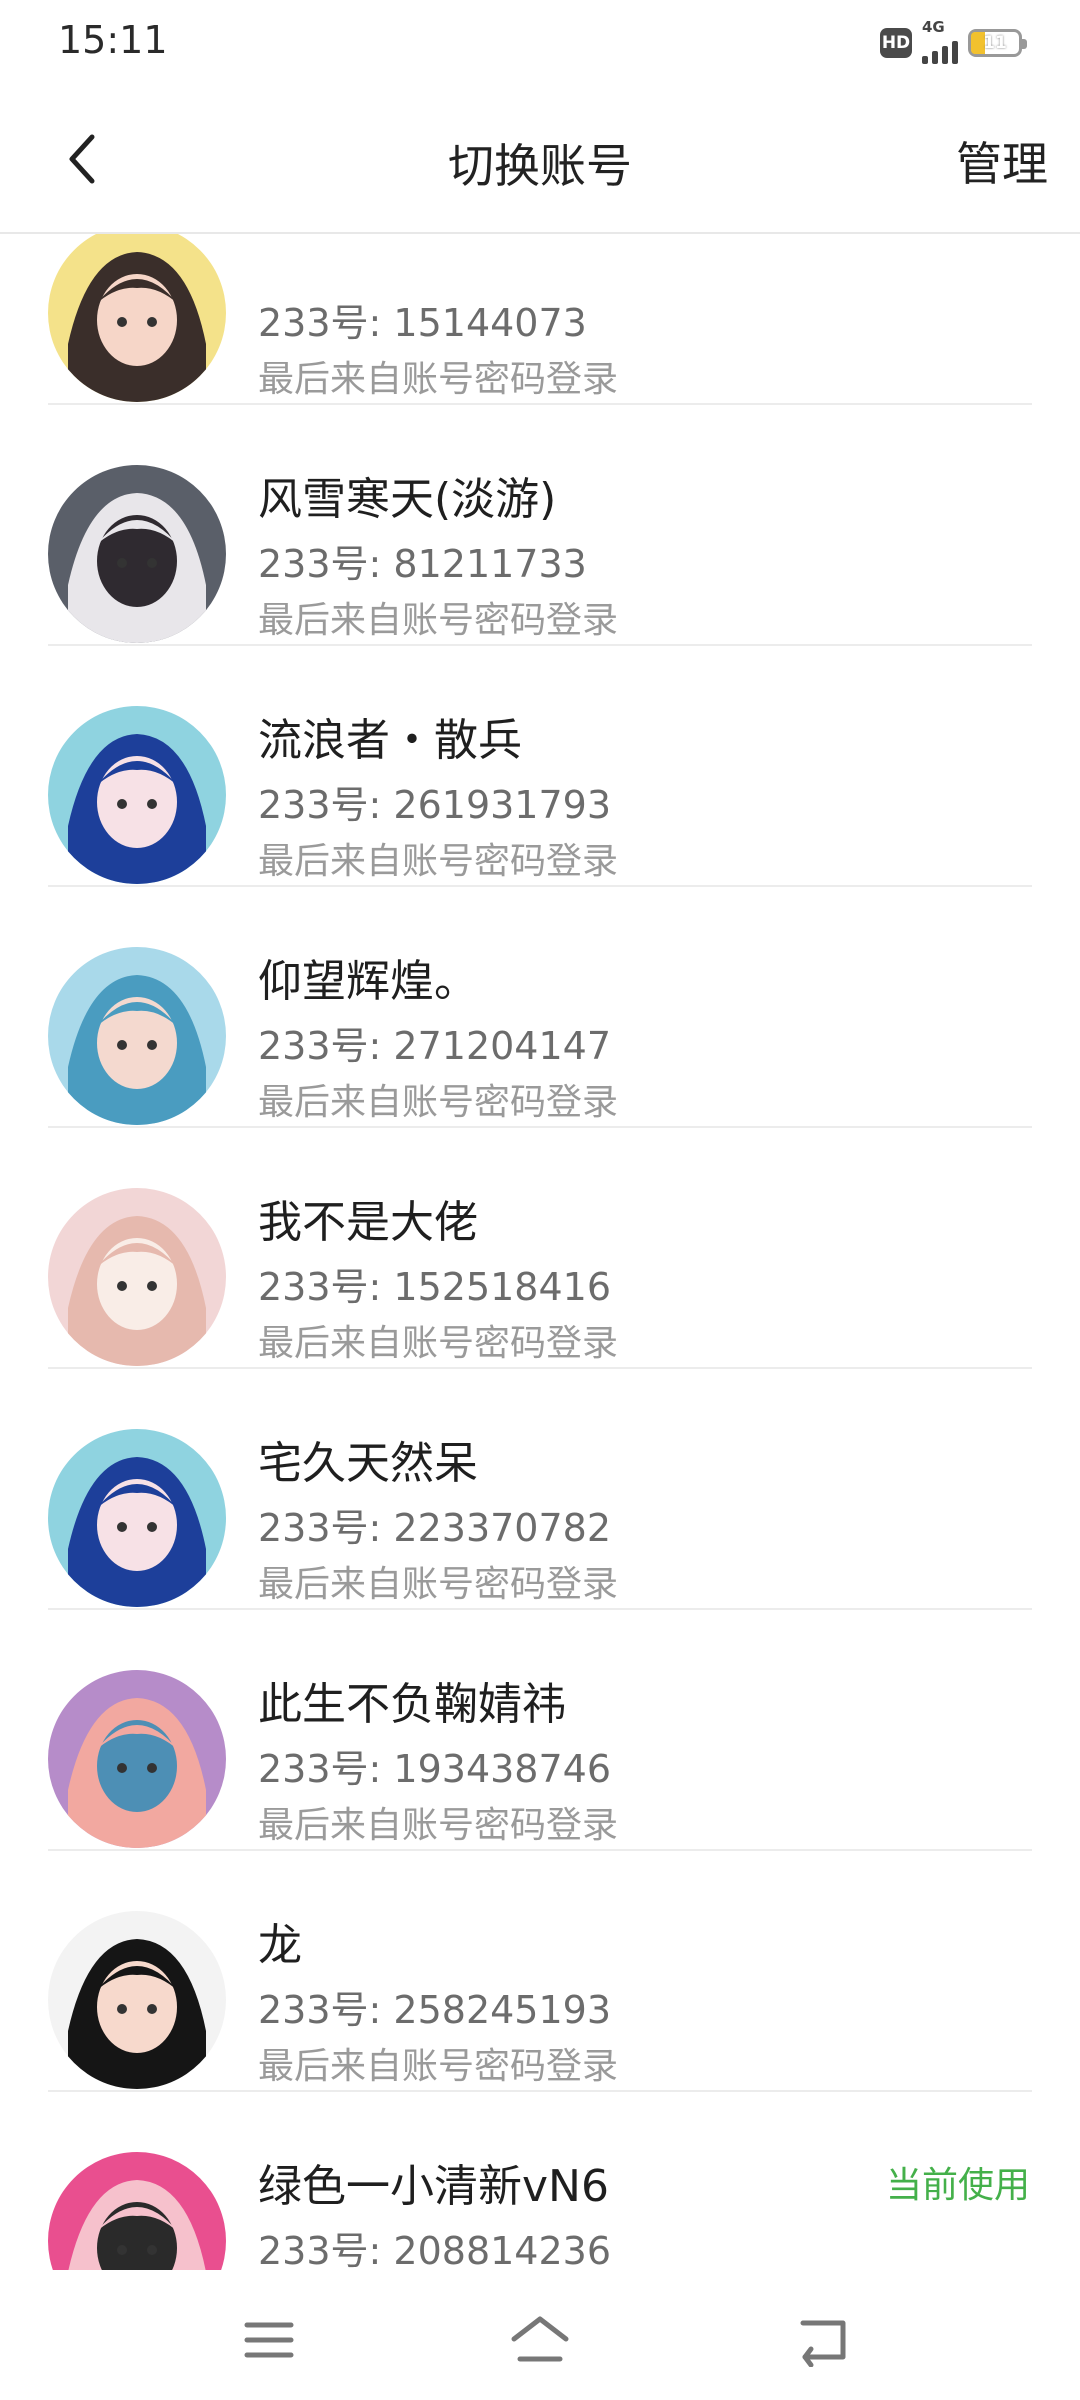 The image size is (1080, 2400). What do you see at coordinates (540, 1248) in the screenshot?
I see `account-row: 我不是大佬 233号: 152518416 最后来自账号密码登录` at bounding box center [540, 1248].